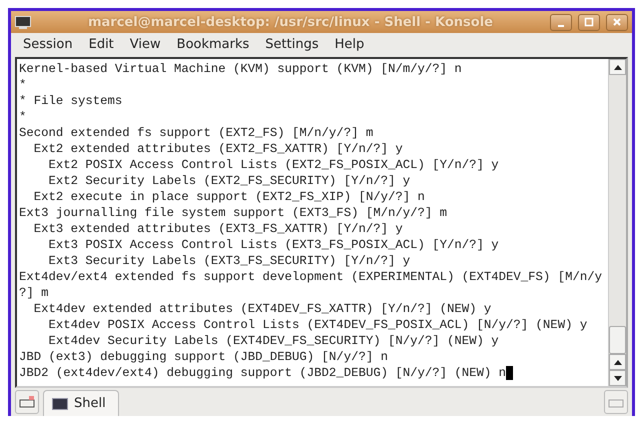 This screenshot has width=641, height=422. What do you see at coordinates (217, 229) in the screenshot?
I see `terminal-line: Ext3 extended attributes (EXT3_FS_XATTR) [Y/n/?] y` at bounding box center [217, 229].